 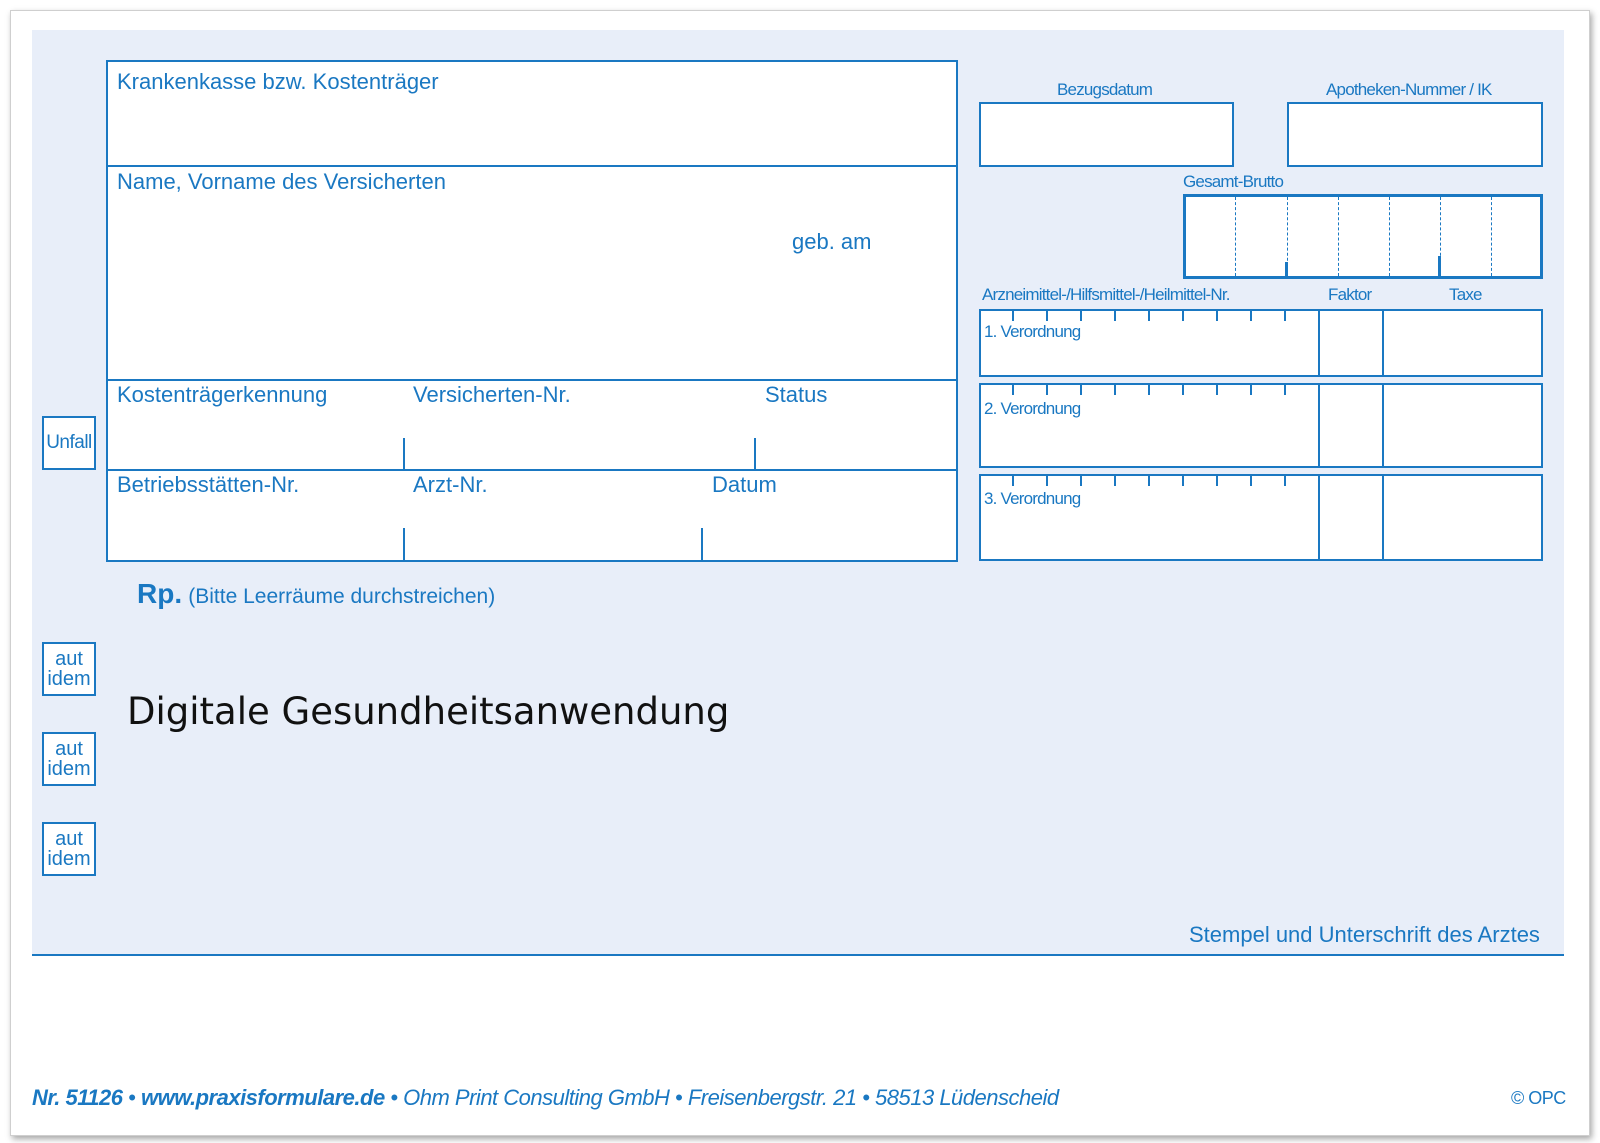 What do you see at coordinates (492, 394) in the screenshot?
I see `insured-number-label: Versicherten-Nr.` at bounding box center [492, 394].